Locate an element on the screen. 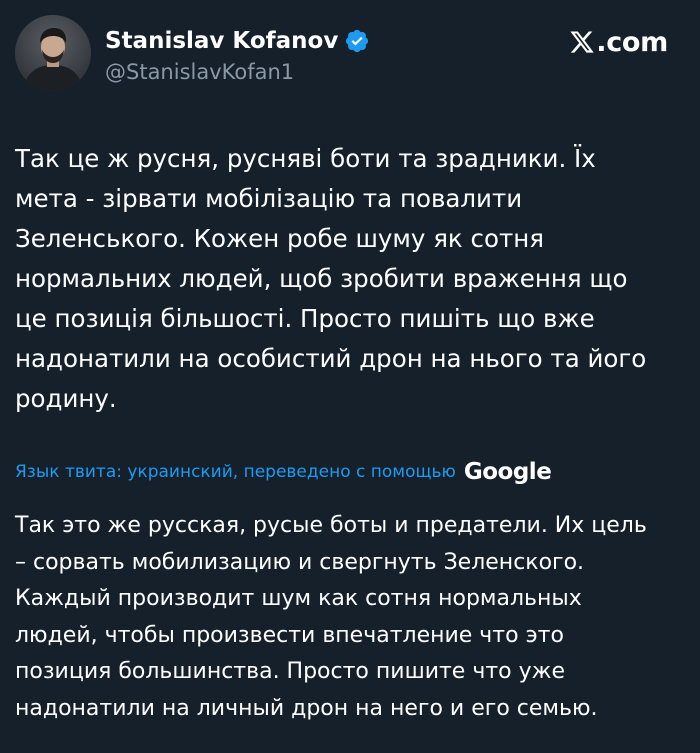  author-display-name: Stanislav Kofanov is located at coordinates (221, 41).